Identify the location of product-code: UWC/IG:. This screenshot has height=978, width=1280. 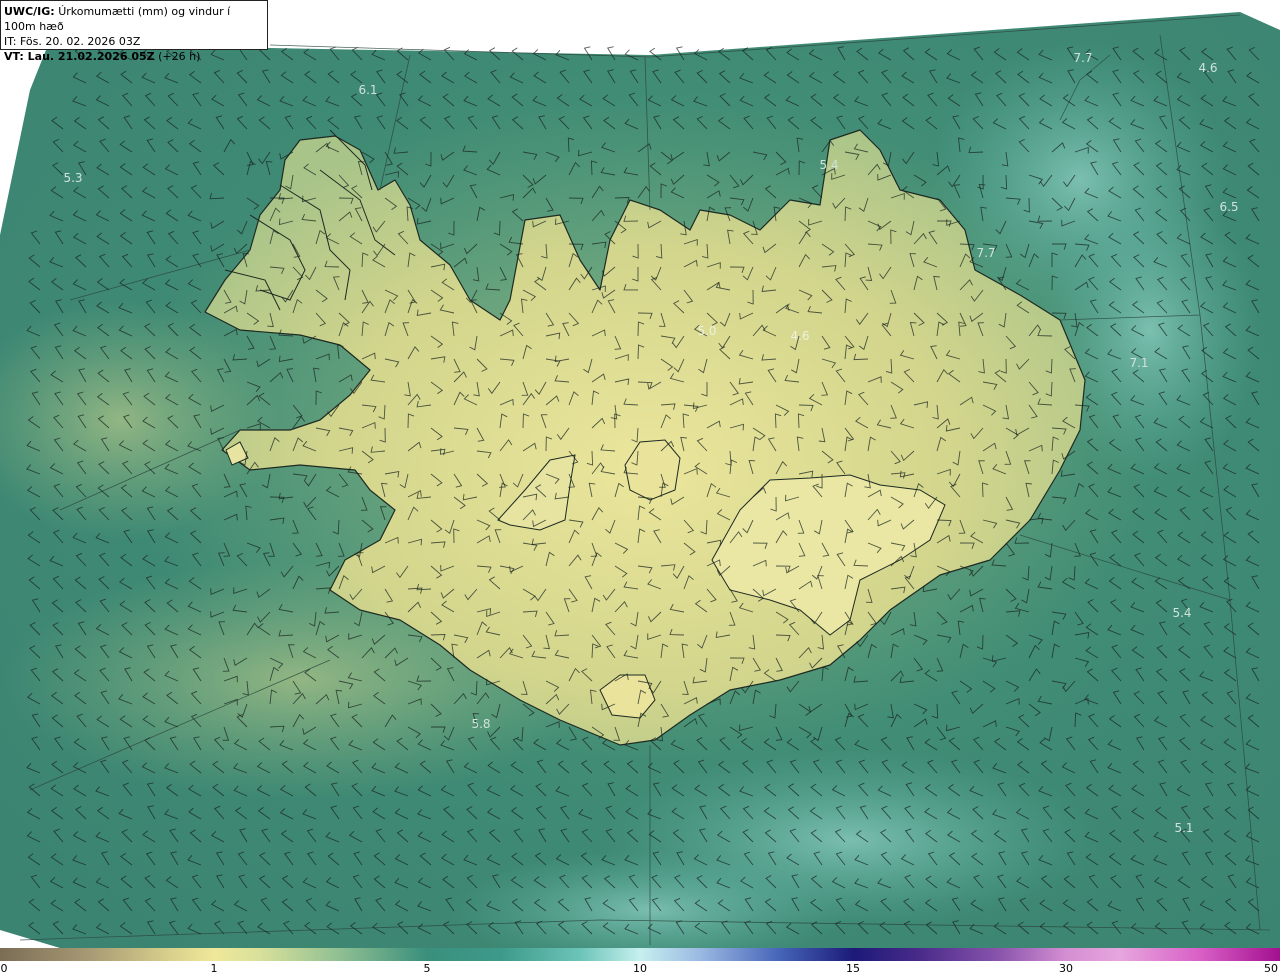
(29, 11).